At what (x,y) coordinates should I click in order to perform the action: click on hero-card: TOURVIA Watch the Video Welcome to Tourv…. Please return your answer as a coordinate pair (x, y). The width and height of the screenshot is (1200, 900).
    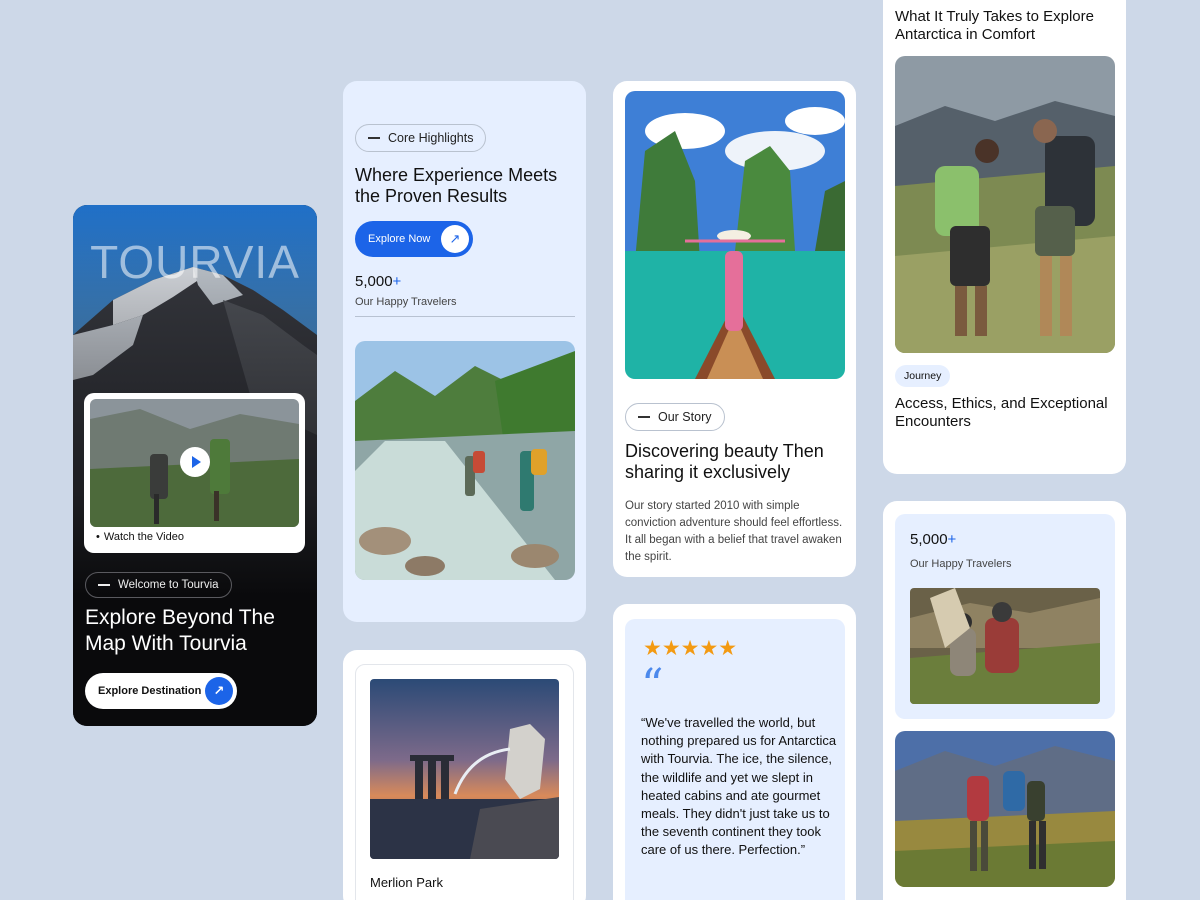
    Looking at the image, I should click on (195, 465).